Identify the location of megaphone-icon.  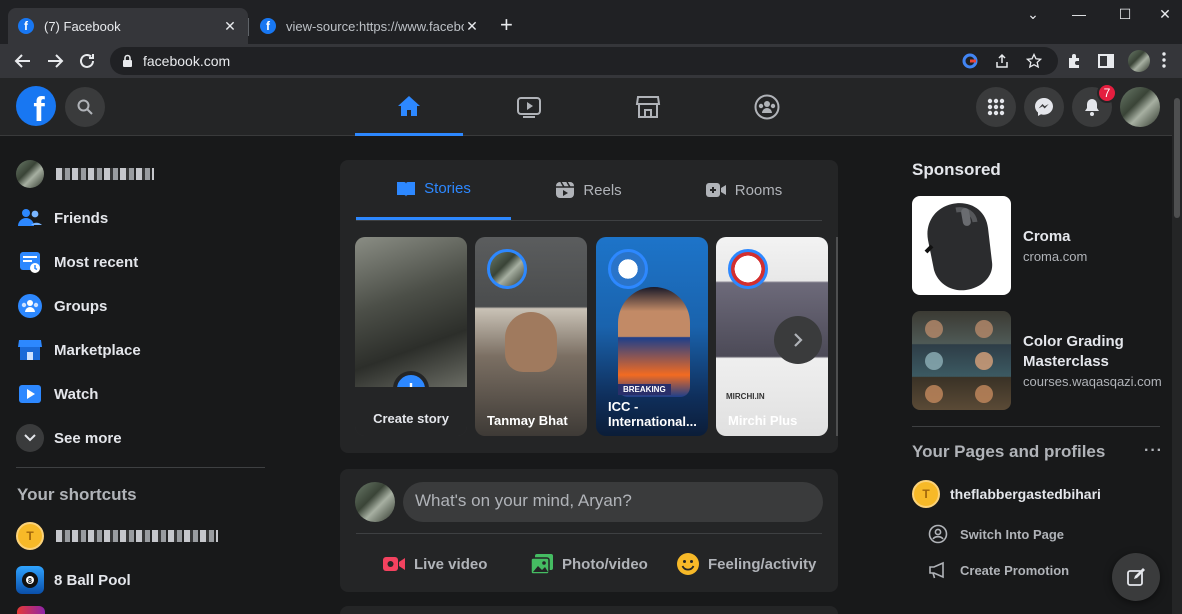
(936, 570).